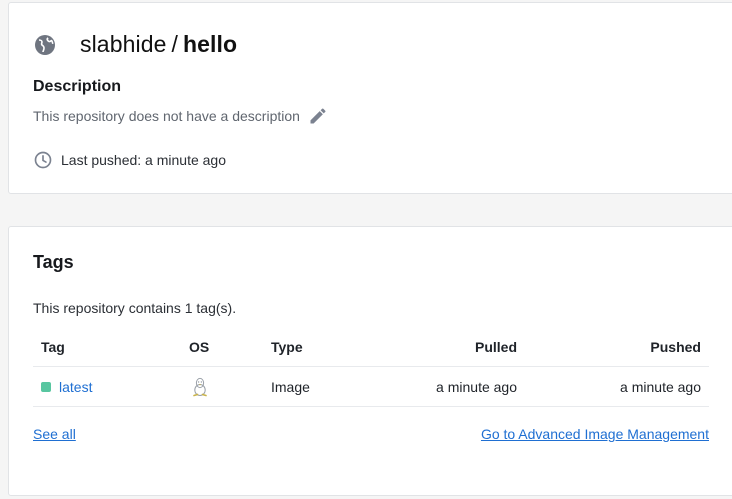 The width and height of the screenshot is (732, 499). Describe the element at coordinates (135, 308) in the screenshot. I see `tags-count-text: This repository contains 1 tag(s).` at that location.